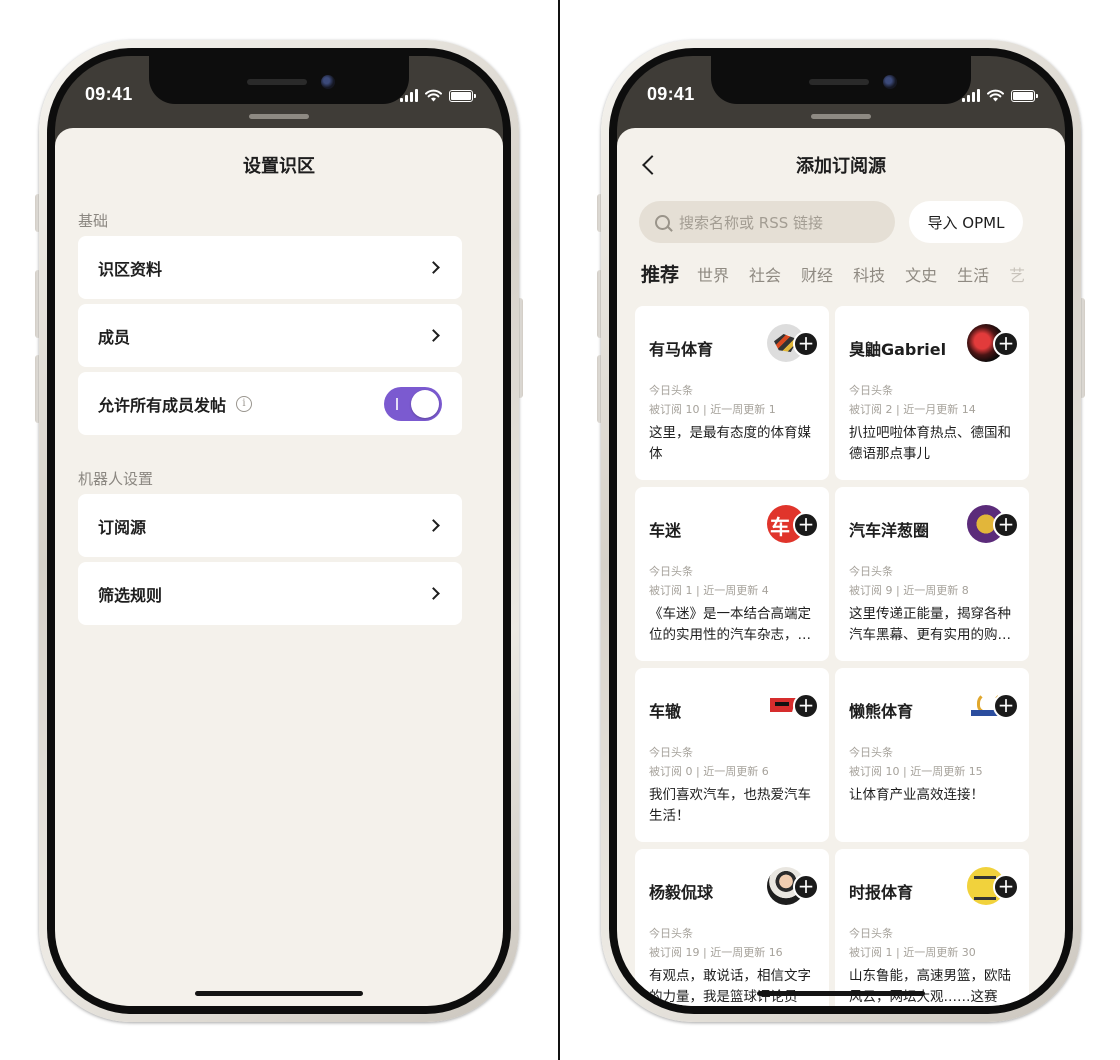  I want to click on feed-name: 杨毅侃球, so click(681, 892).